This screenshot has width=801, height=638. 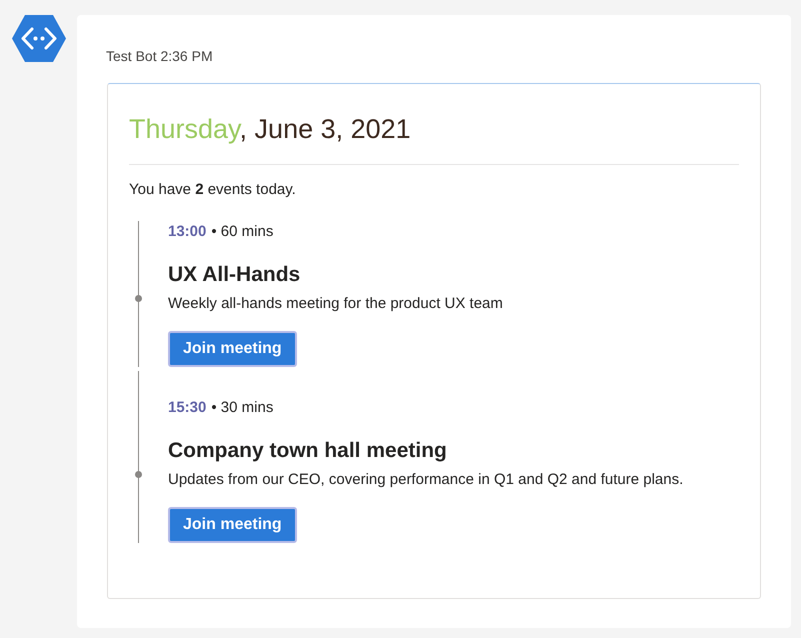 I want to click on event-time: 15:30 • 30 mins, so click(x=221, y=408).